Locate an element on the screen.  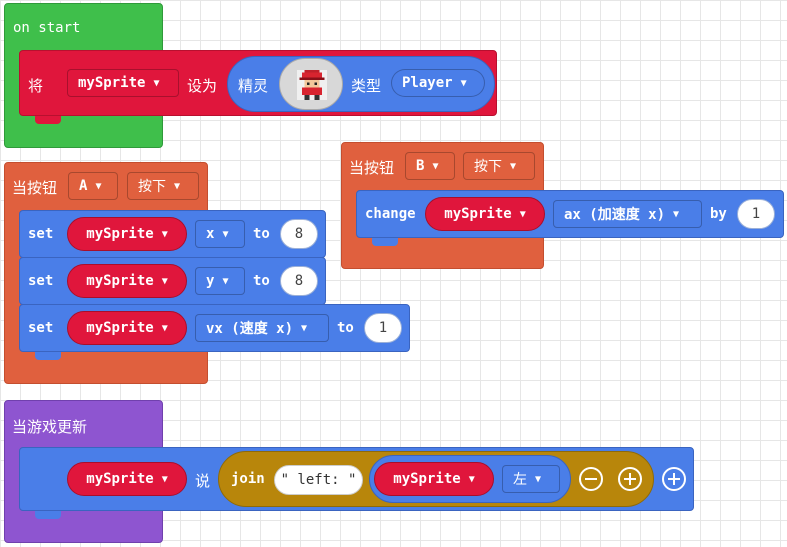
sprite-label: 精灵 is located at coordinates (253, 86).